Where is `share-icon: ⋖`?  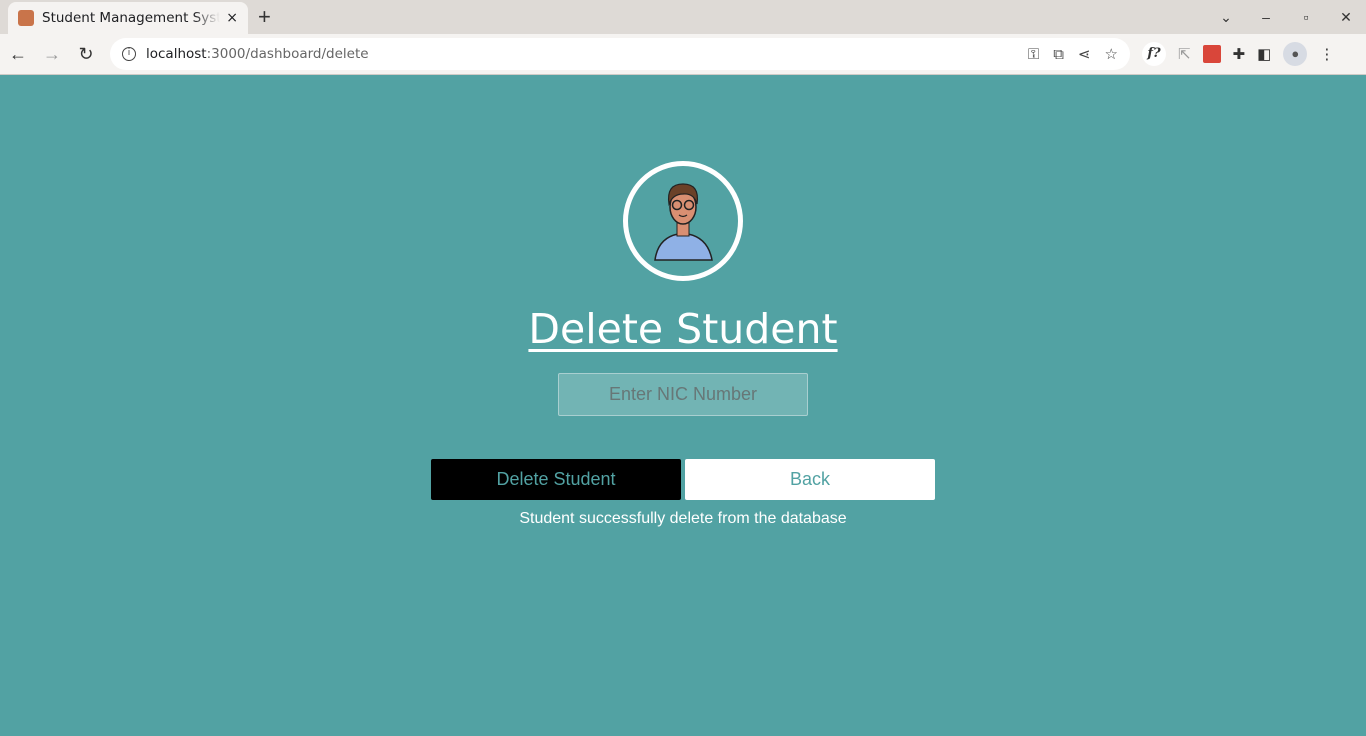
share-icon: ⋖ is located at coordinates (1084, 54).